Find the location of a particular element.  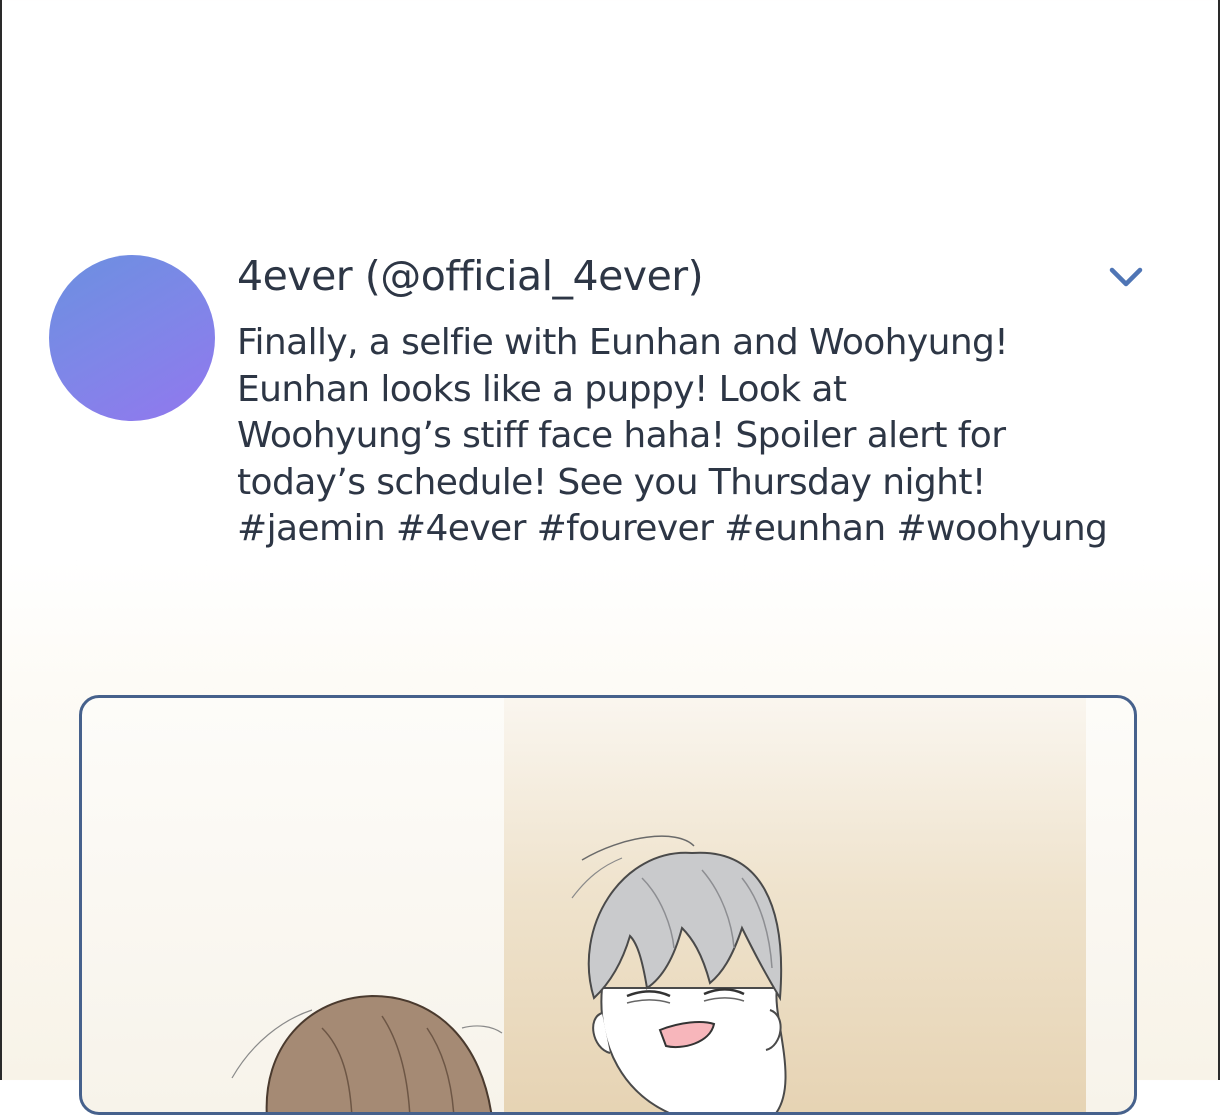

selfie-illustration is located at coordinates (509, 973).